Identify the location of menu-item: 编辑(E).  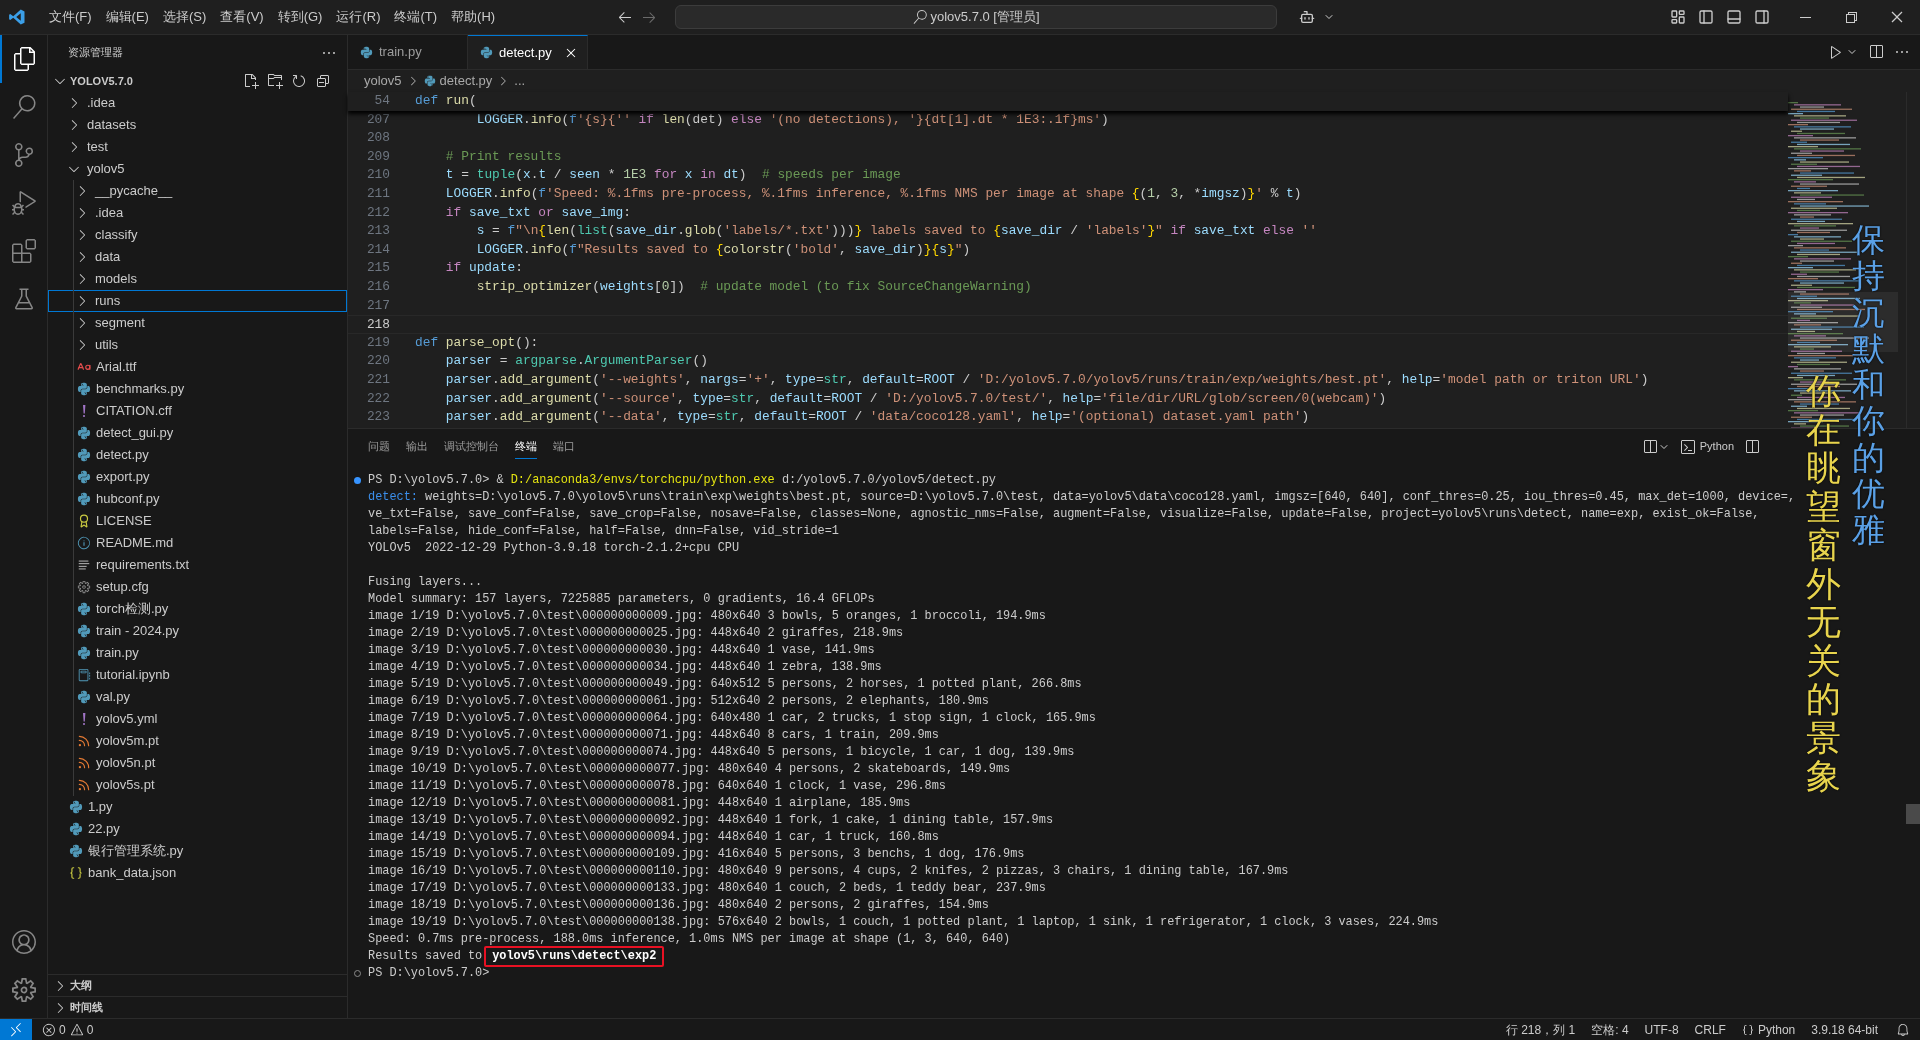
(127, 17).